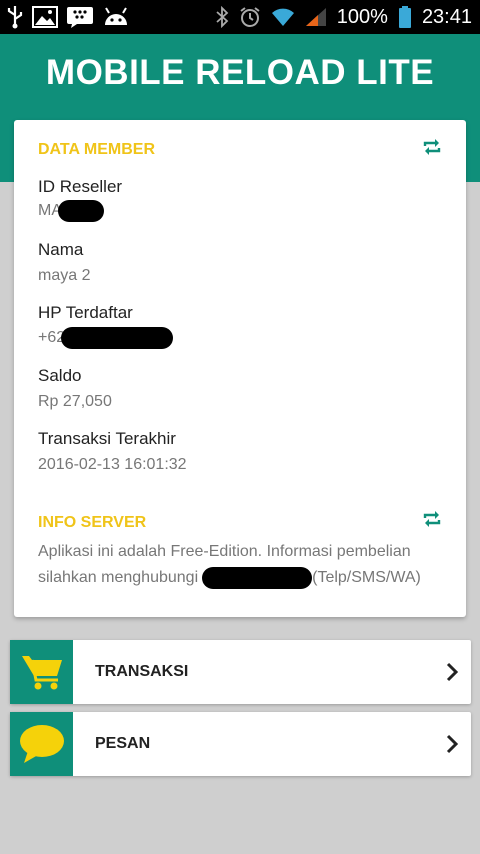  I want to click on cart-icon, so click(41, 673).